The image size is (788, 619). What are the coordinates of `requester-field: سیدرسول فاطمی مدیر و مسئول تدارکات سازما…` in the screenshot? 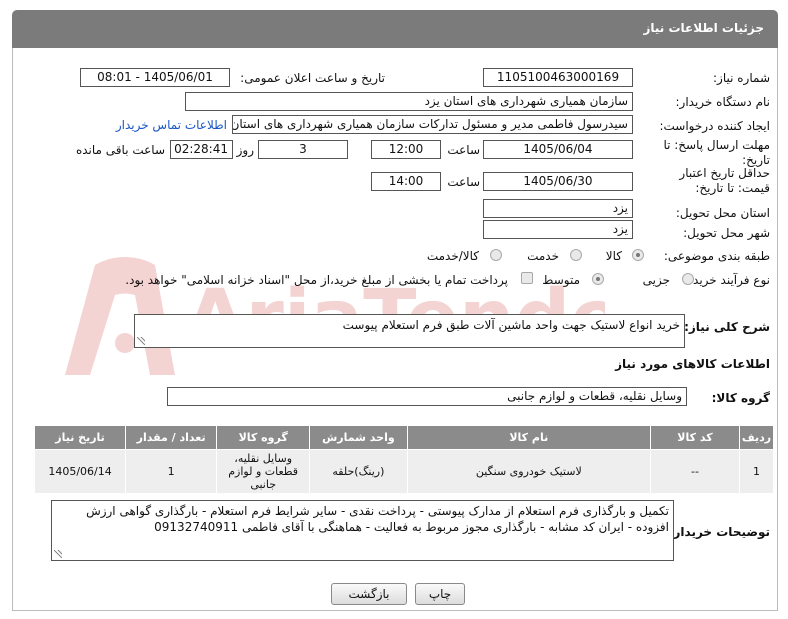 It's located at (432, 124).